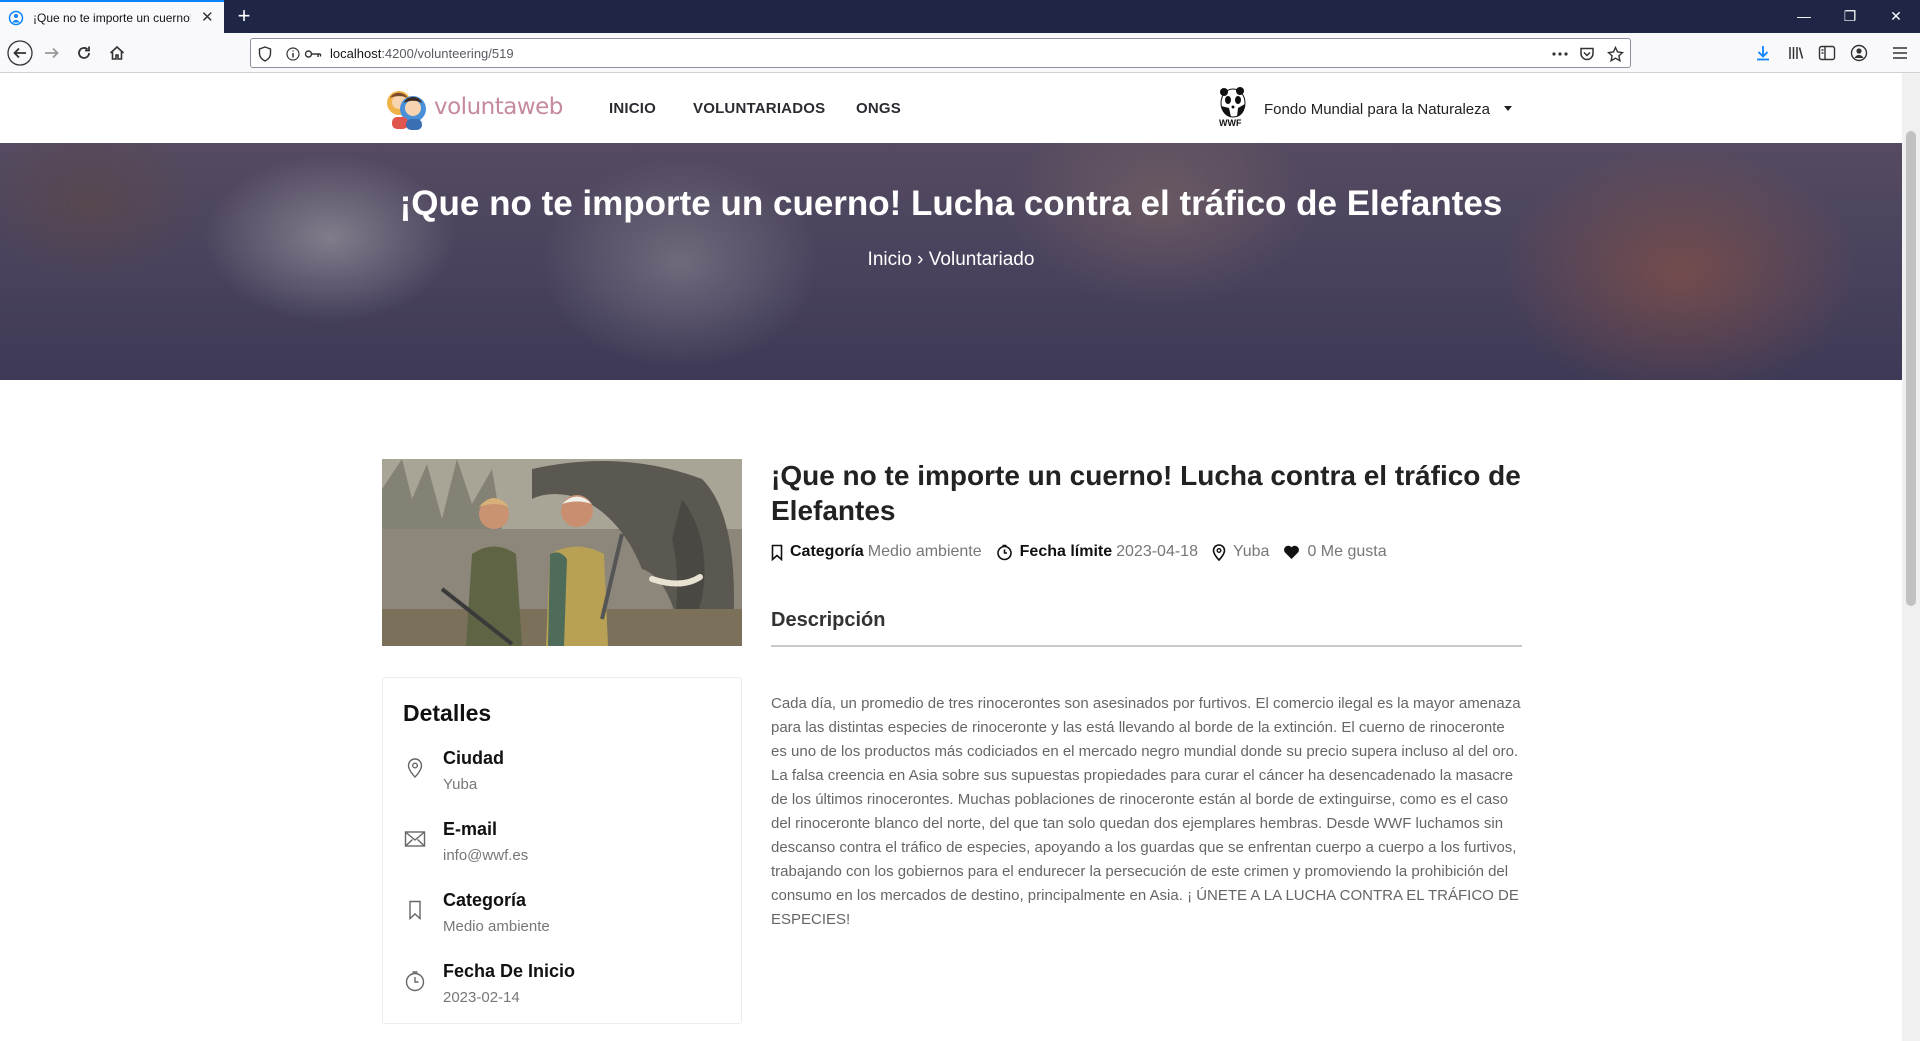 The image size is (1920, 1041). Describe the element at coordinates (1291, 552) in the screenshot. I see `heart-icon` at that location.